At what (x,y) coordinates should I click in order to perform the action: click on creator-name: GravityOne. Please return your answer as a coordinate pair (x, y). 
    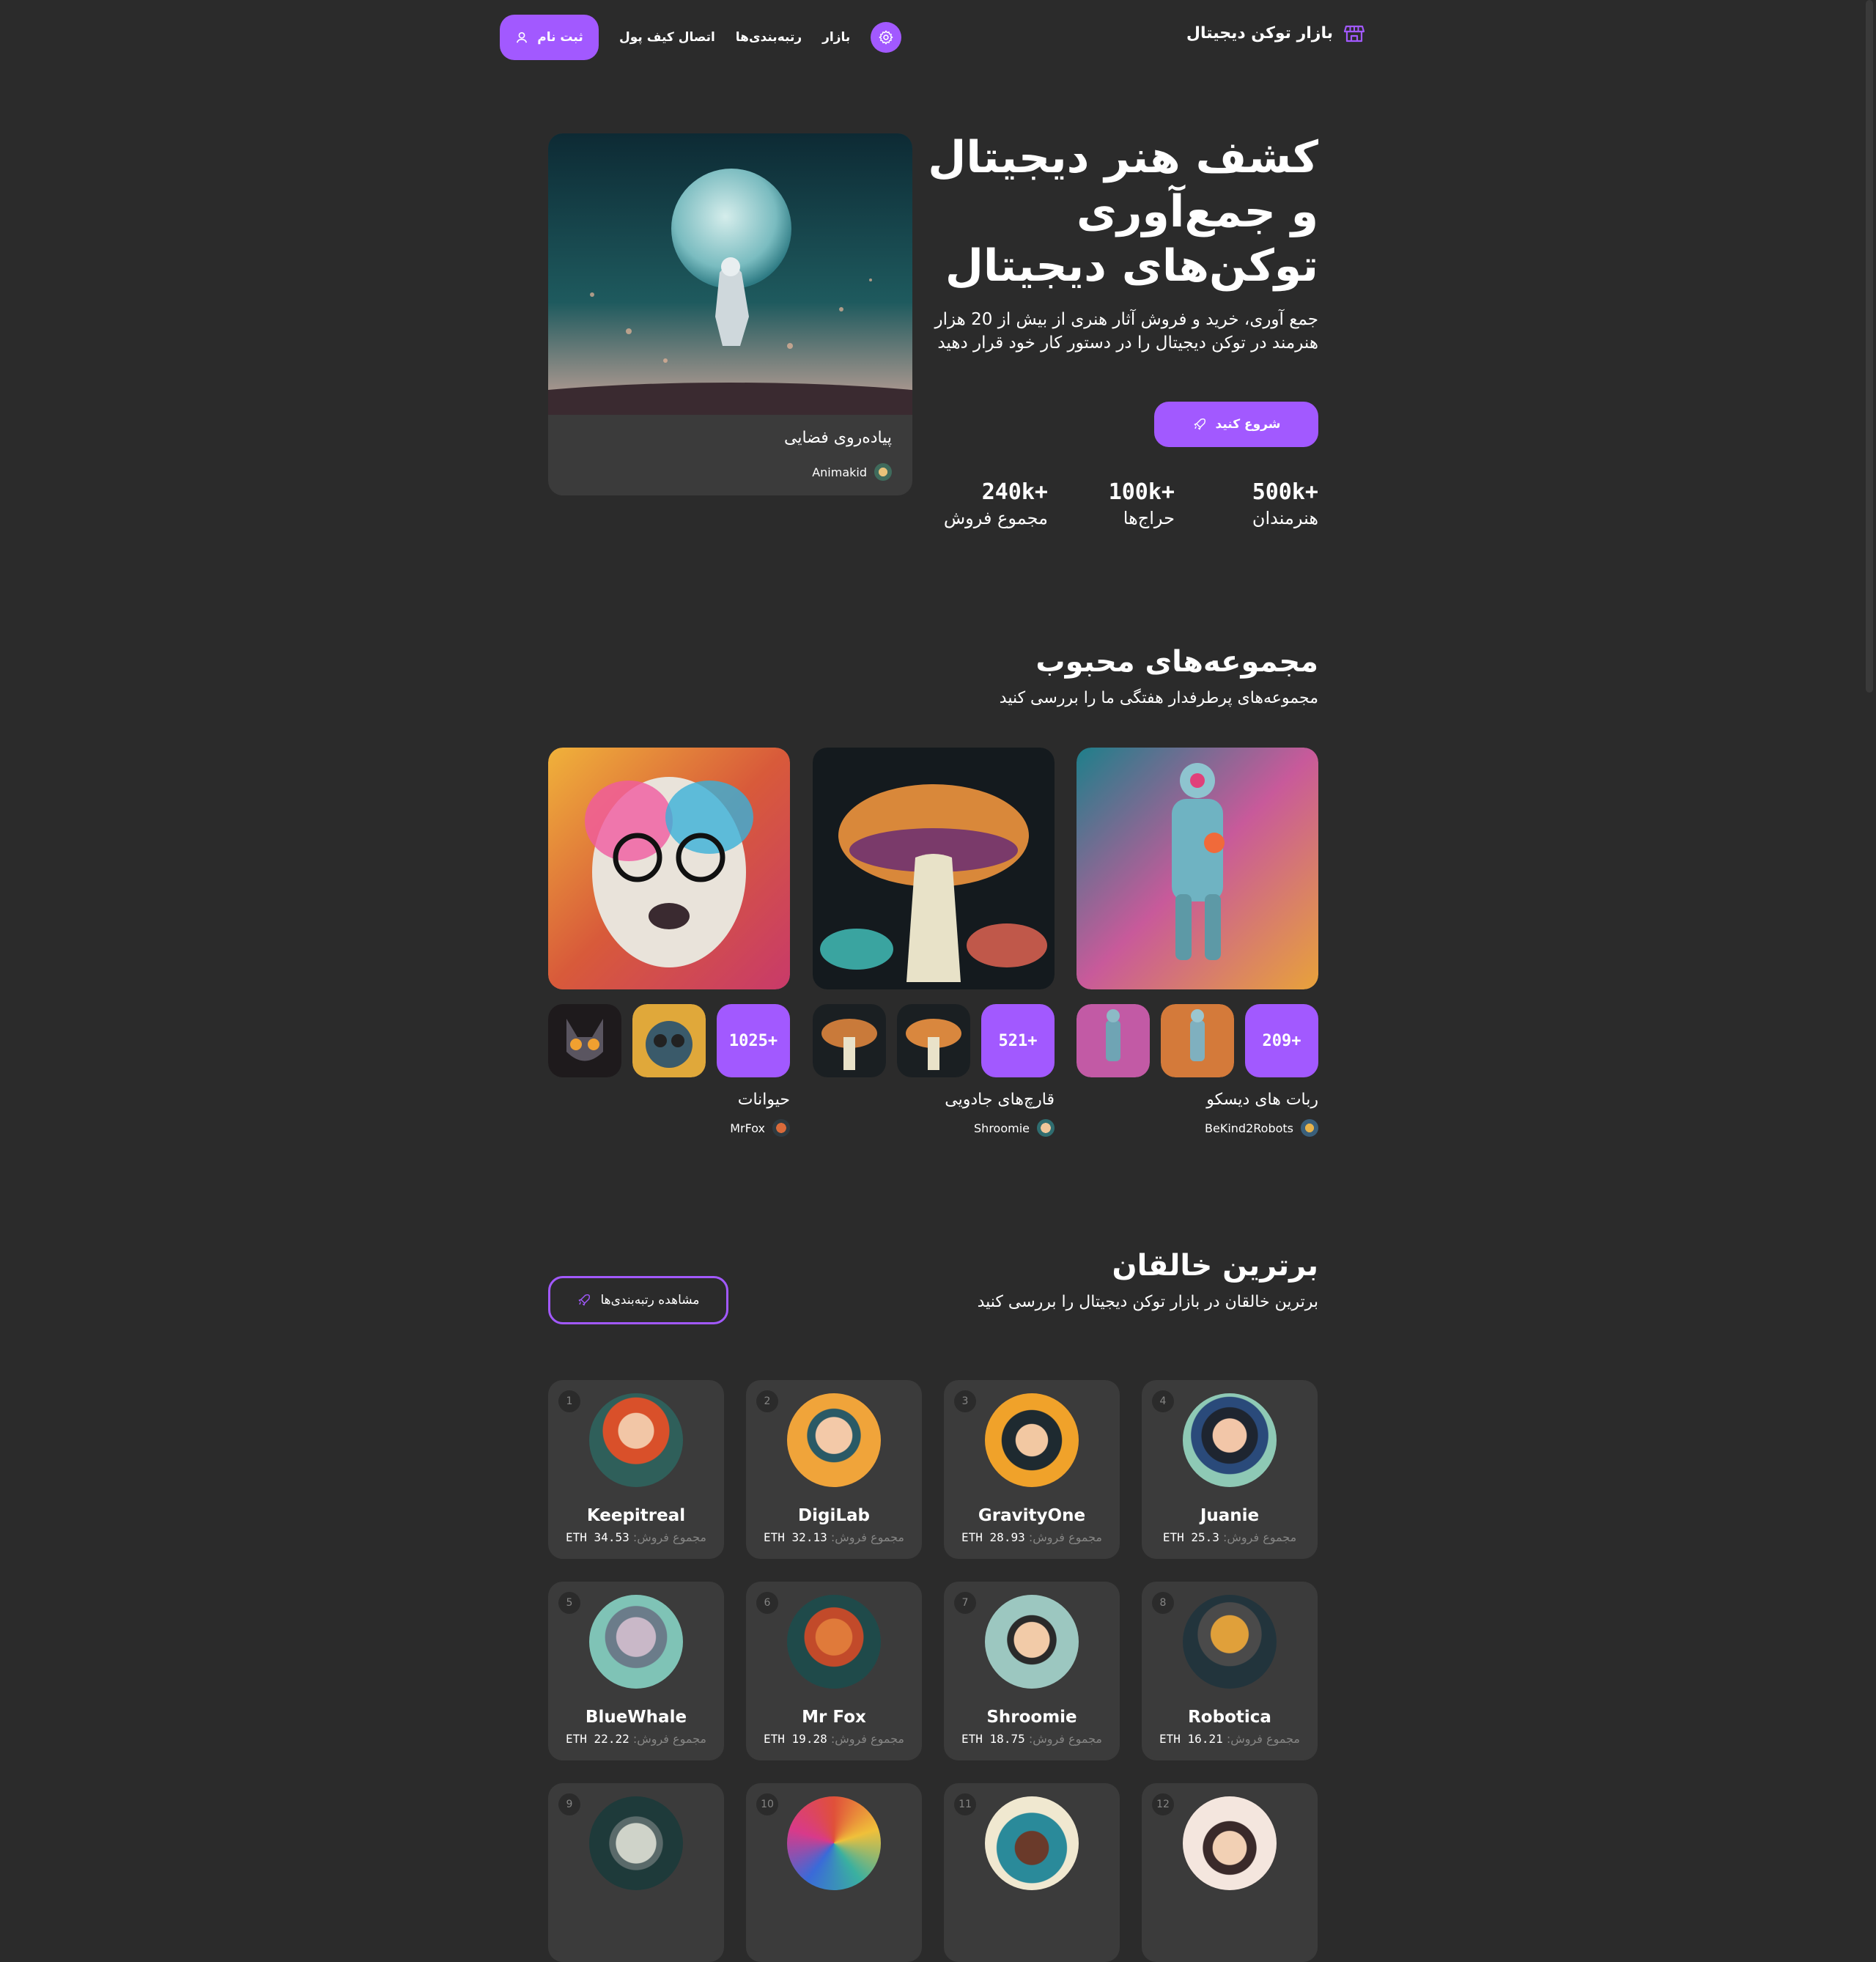
    Looking at the image, I should click on (1032, 1515).